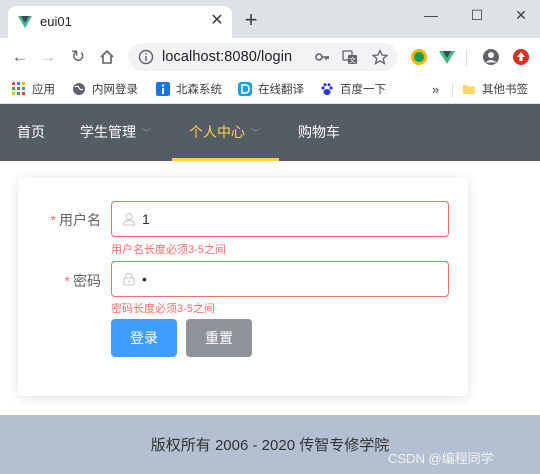 This screenshot has width=540, height=474. What do you see at coordinates (43, 90) in the screenshot?
I see `bookmark-label: 应用` at bounding box center [43, 90].